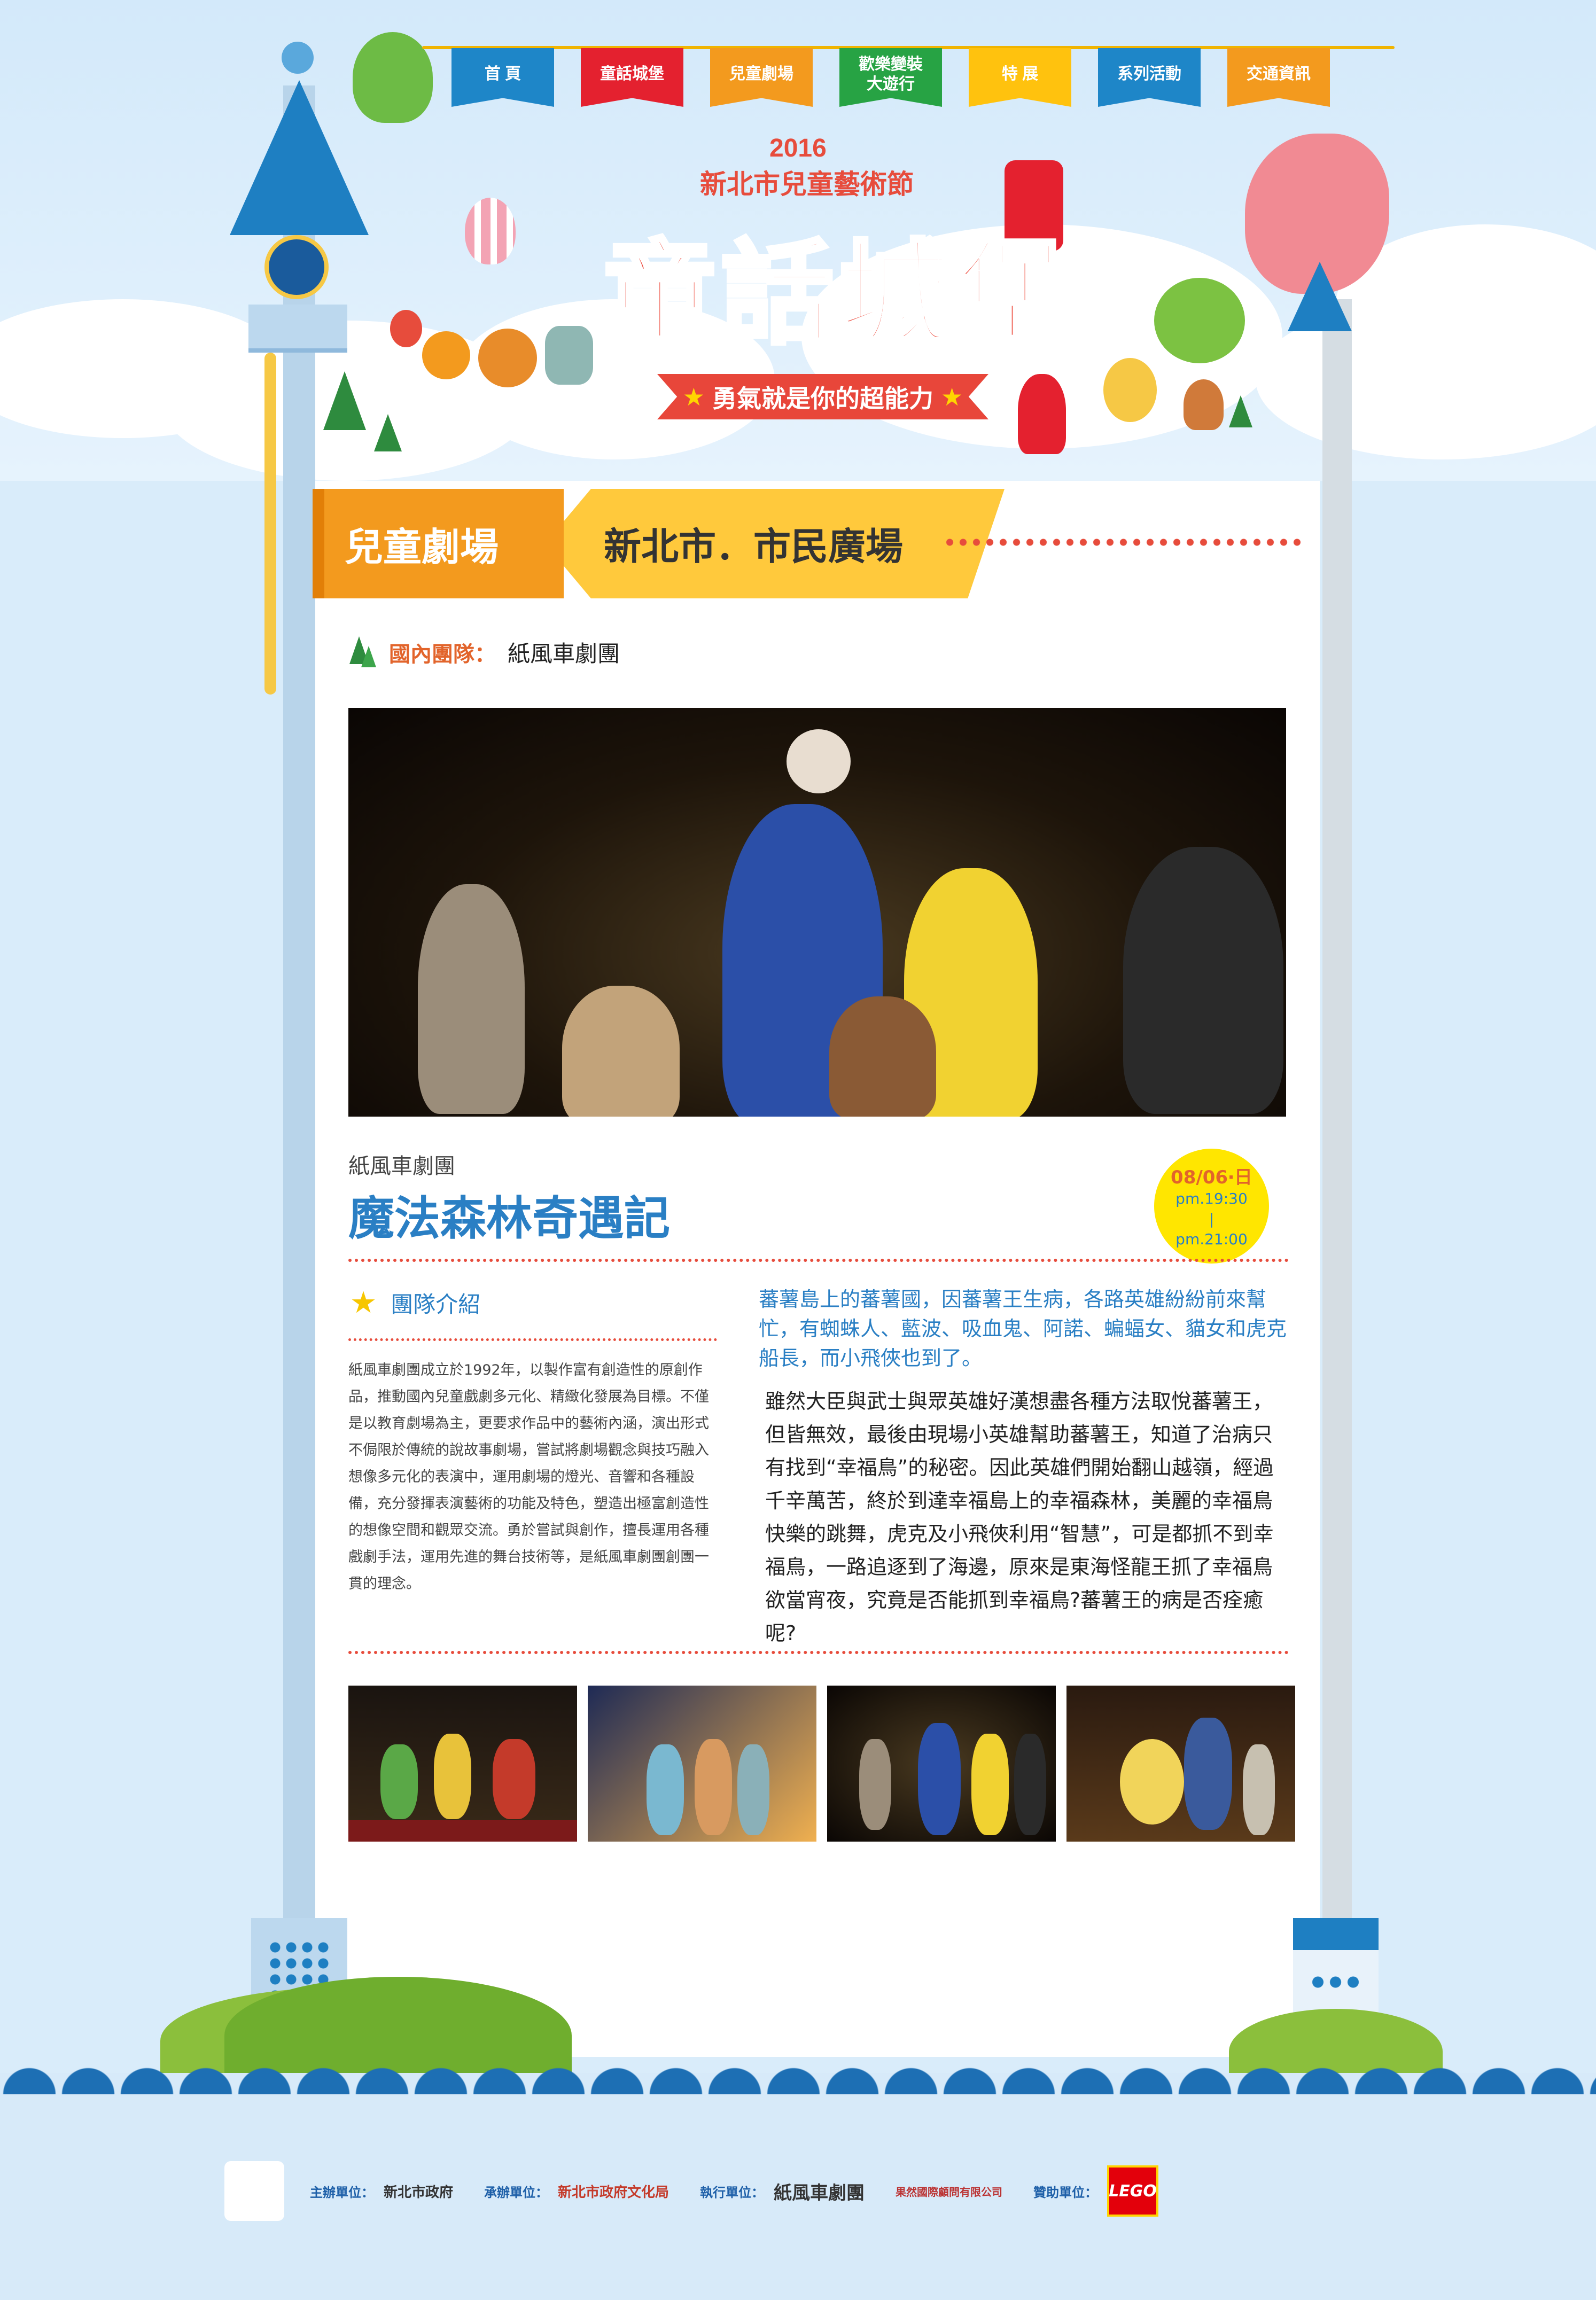  I want to click on logo-subtitle: 新北市兒童藝術節, so click(807, 184).